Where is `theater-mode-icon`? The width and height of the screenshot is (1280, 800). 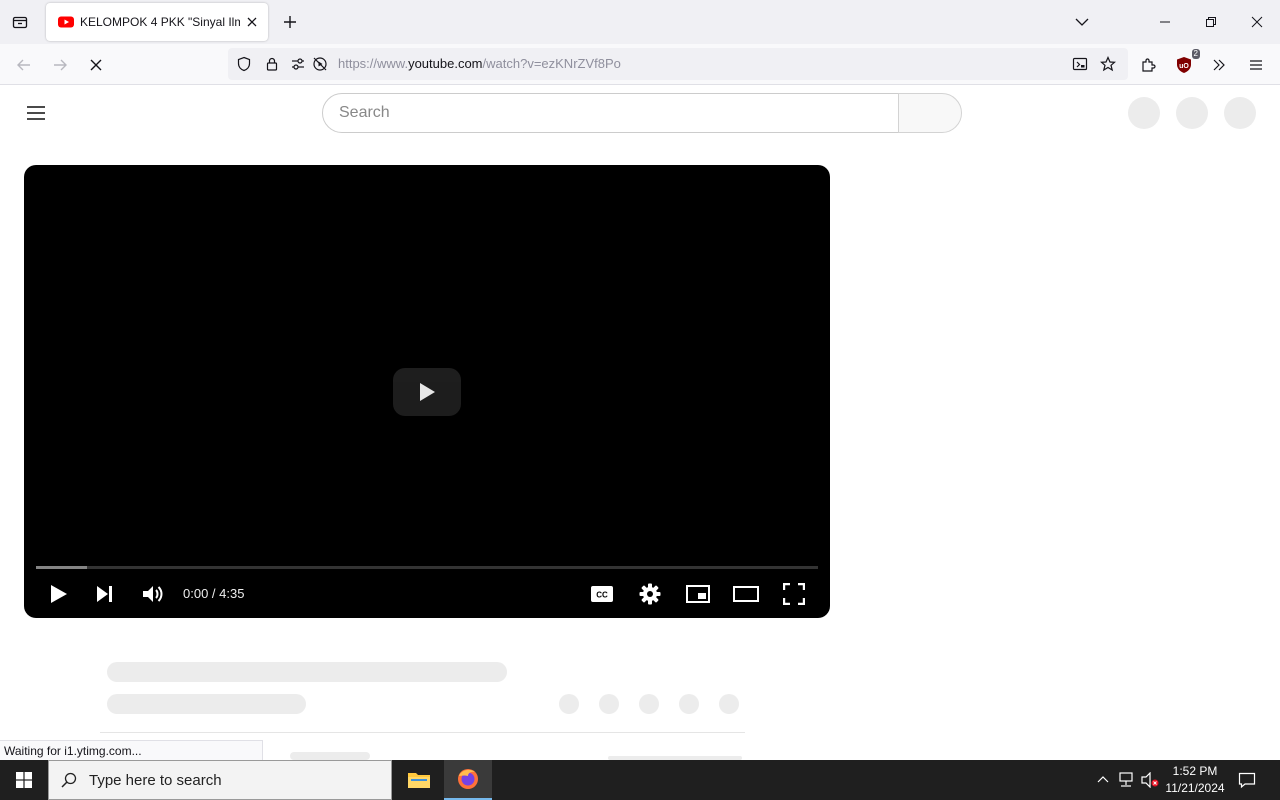
theater-mode-icon is located at coordinates (746, 594).